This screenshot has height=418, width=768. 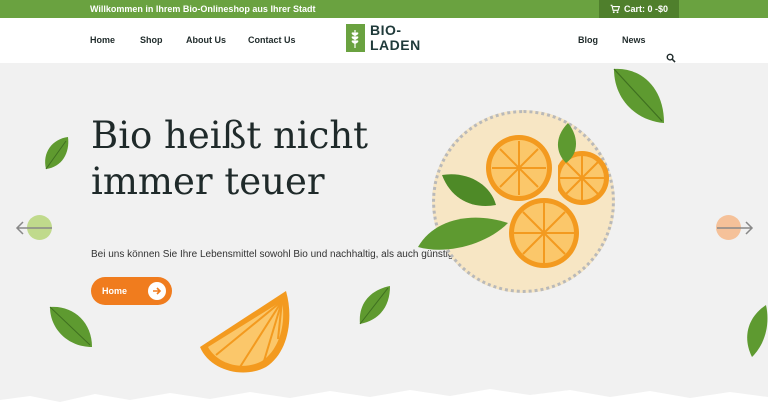 I want to click on nav-news: News, so click(x=634, y=40).